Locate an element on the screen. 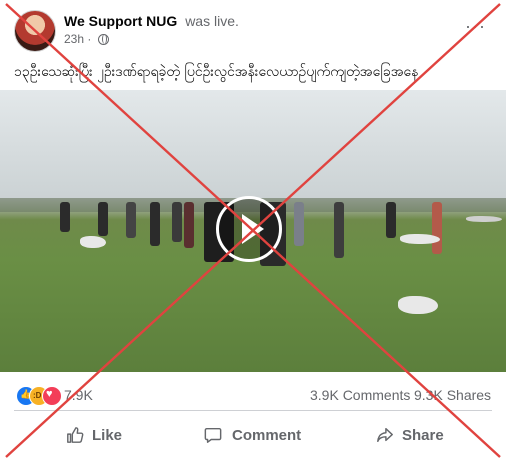 The height and width of the screenshot is (461, 506). speech-bubble-icon is located at coordinates (213, 435).